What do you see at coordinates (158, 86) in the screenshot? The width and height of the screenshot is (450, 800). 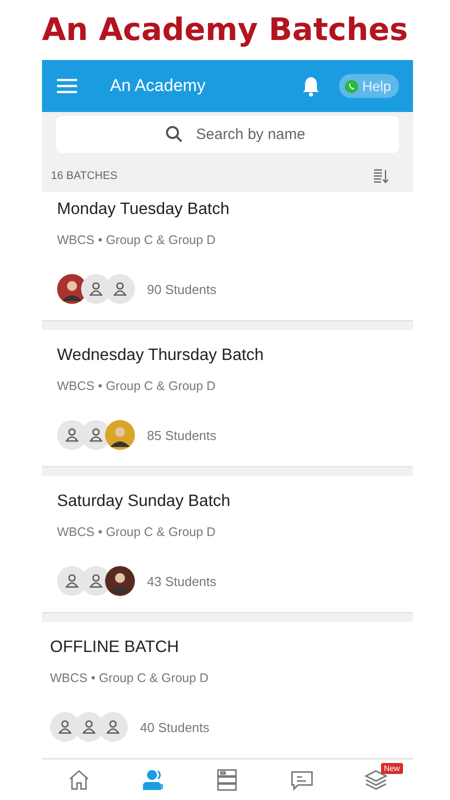 I see `app-title: An Academy` at bounding box center [158, 86].